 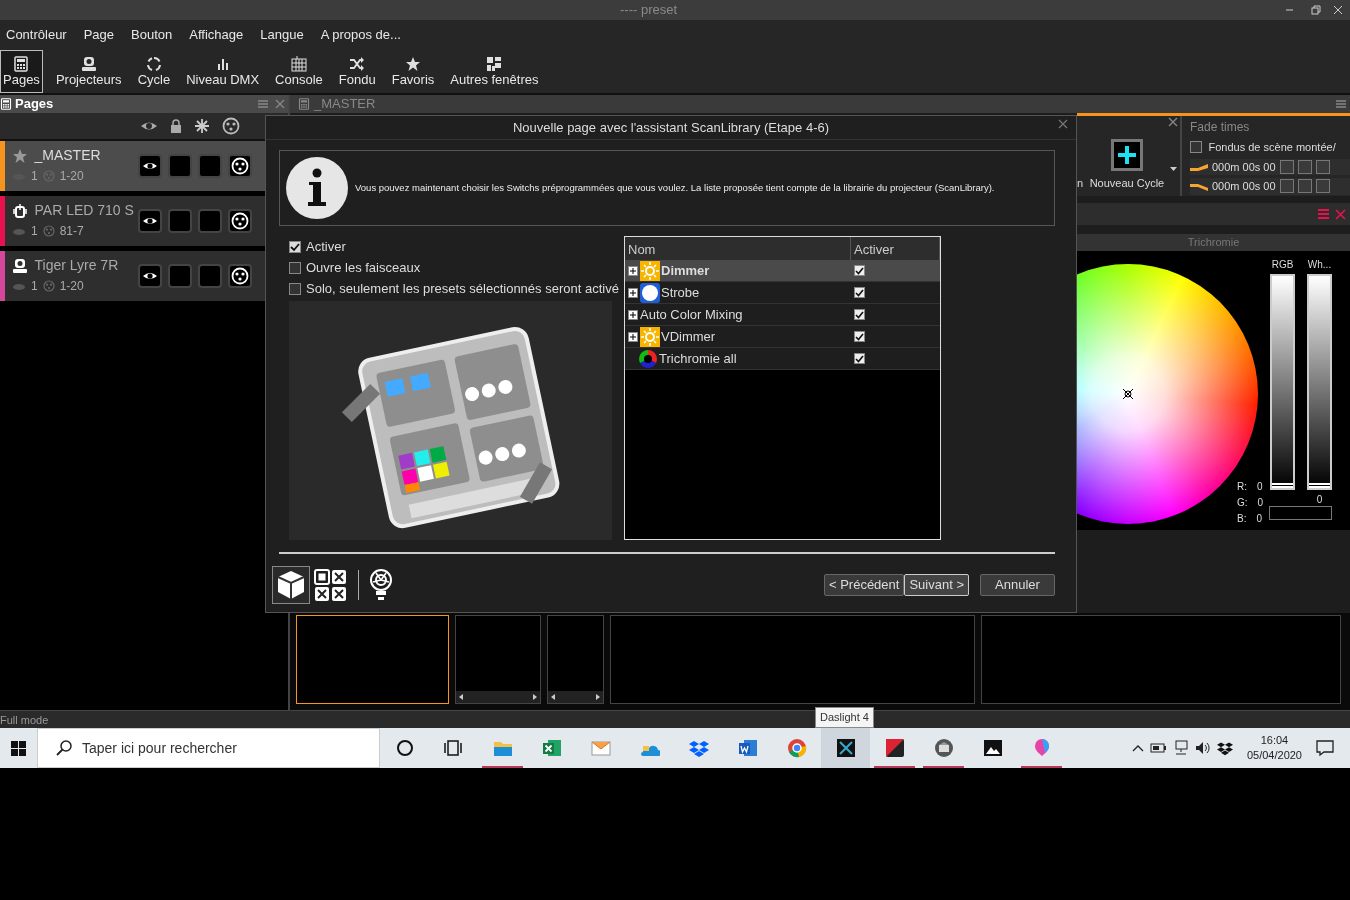 I want to click on menu-item: Langue, so click(x=282, y=35).